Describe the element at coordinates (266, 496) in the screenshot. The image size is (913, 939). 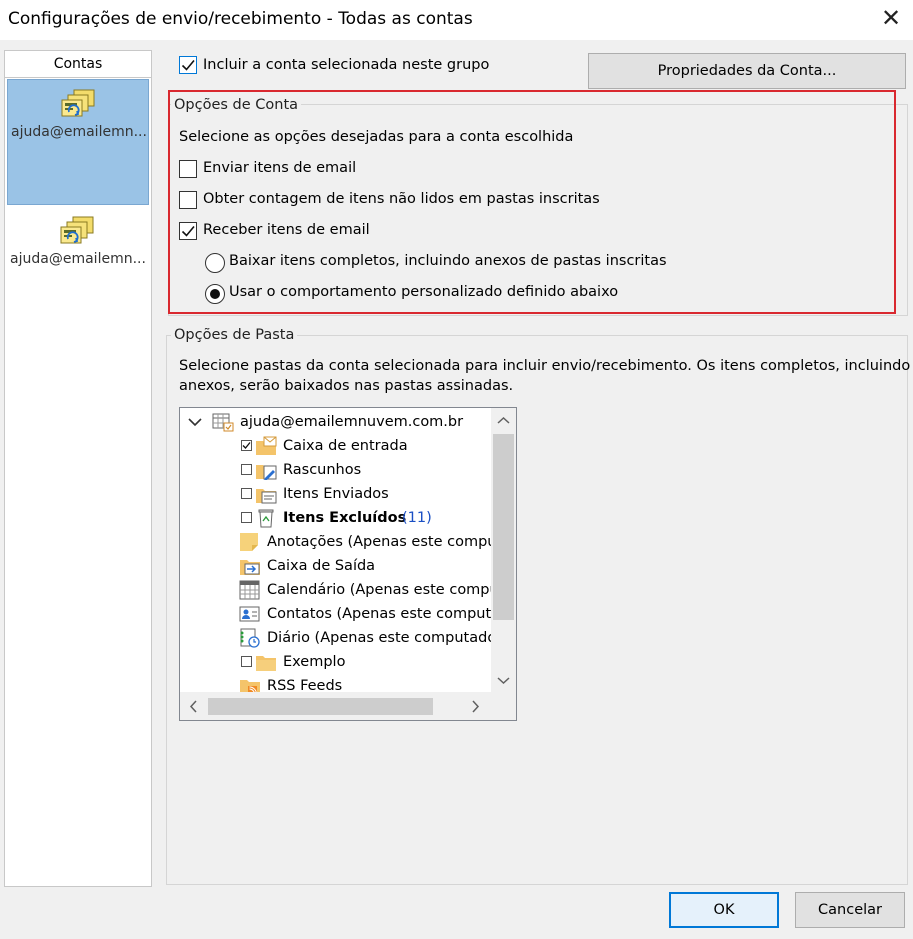
I see `sent-folder-icon` at that location.